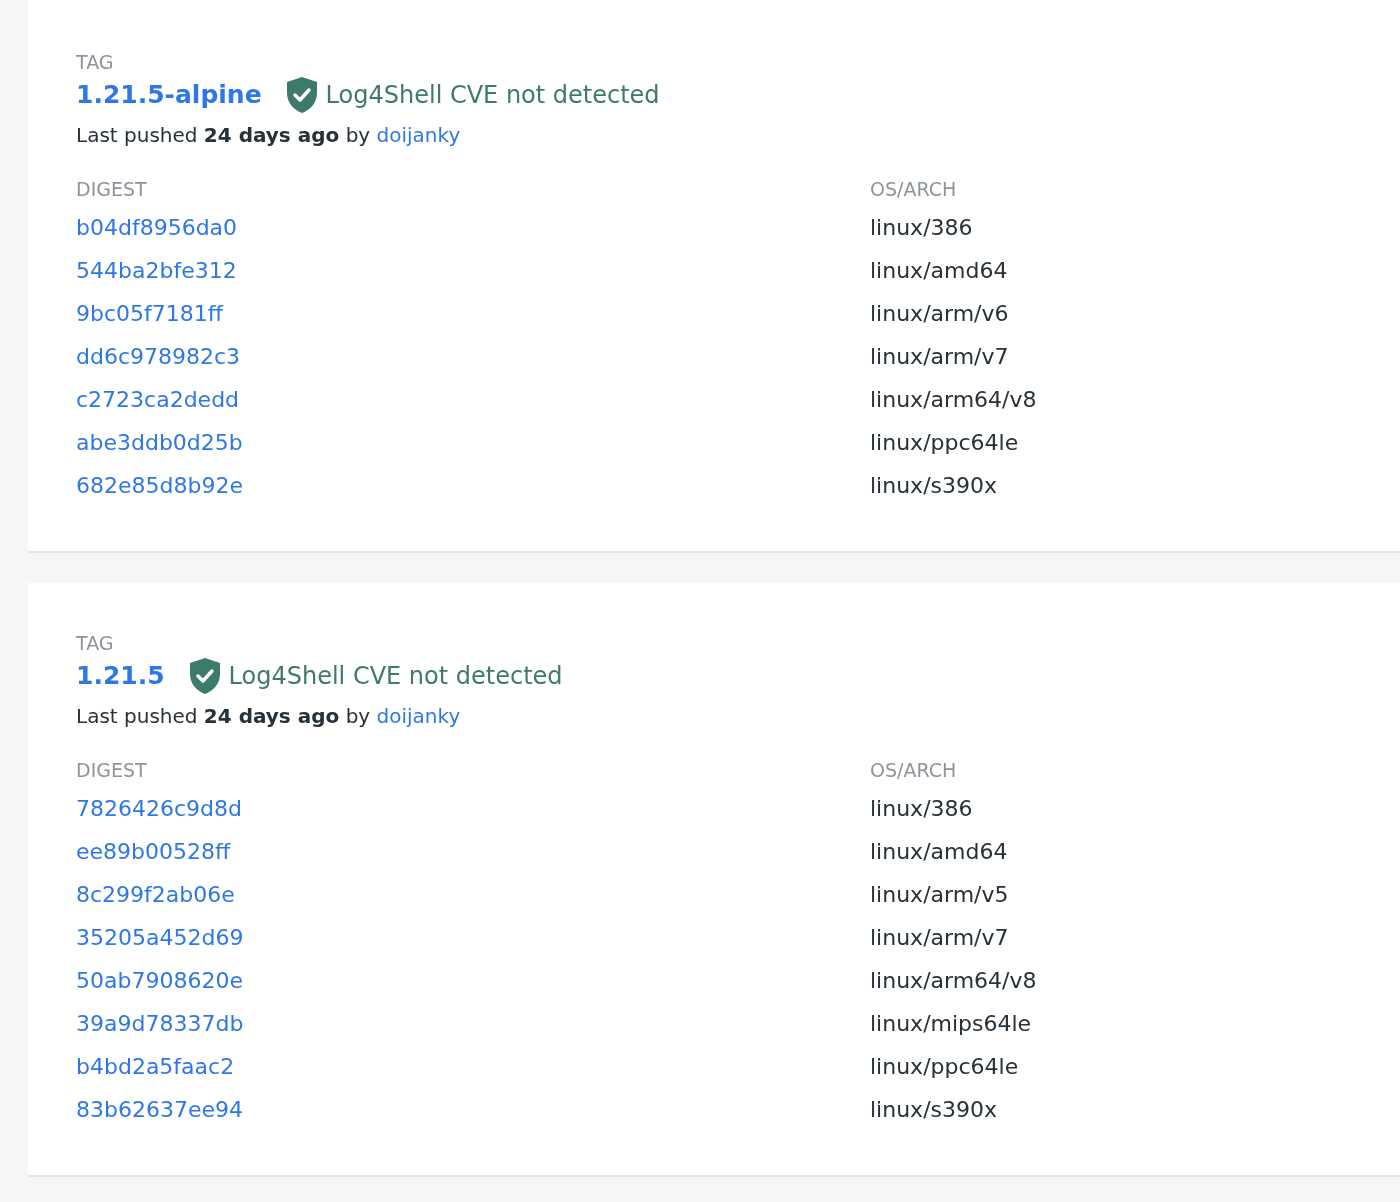  What do you see at coordinates (120, 676) in the screenshot?
I see `tag-link: 1.21.5` at bounding box center [120, 676].